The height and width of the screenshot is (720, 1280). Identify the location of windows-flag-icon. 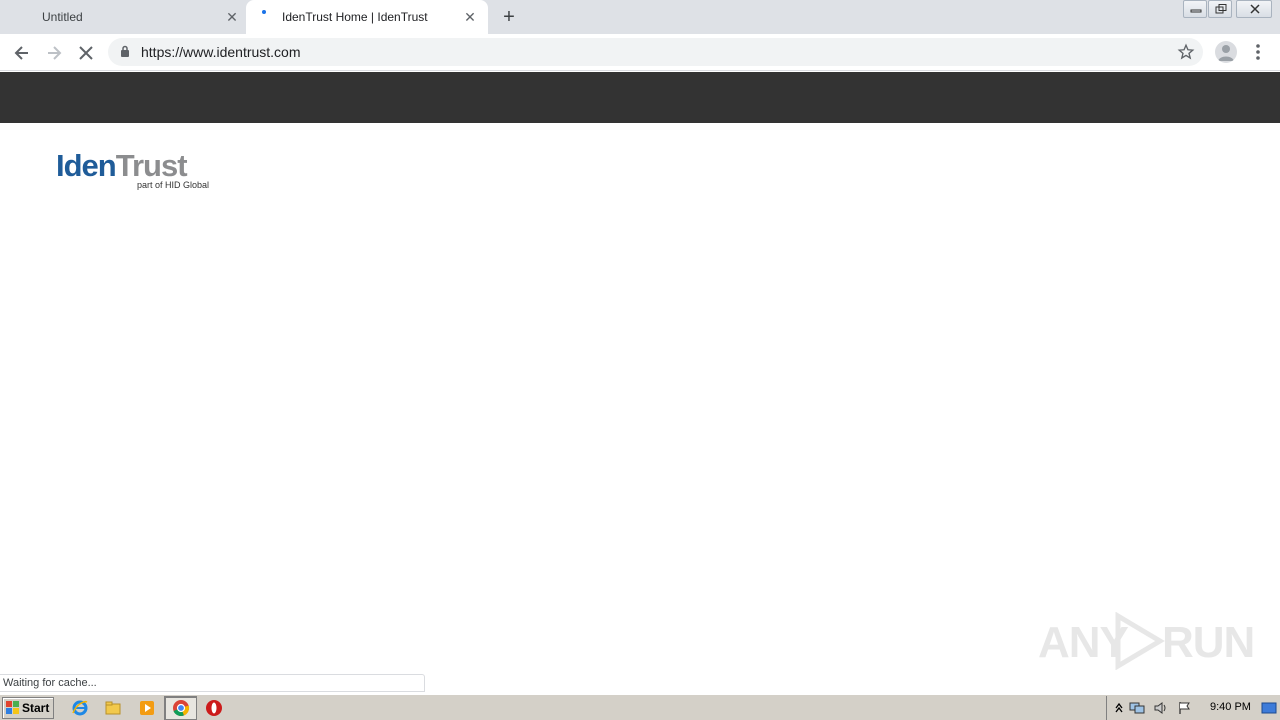
(12, 707).